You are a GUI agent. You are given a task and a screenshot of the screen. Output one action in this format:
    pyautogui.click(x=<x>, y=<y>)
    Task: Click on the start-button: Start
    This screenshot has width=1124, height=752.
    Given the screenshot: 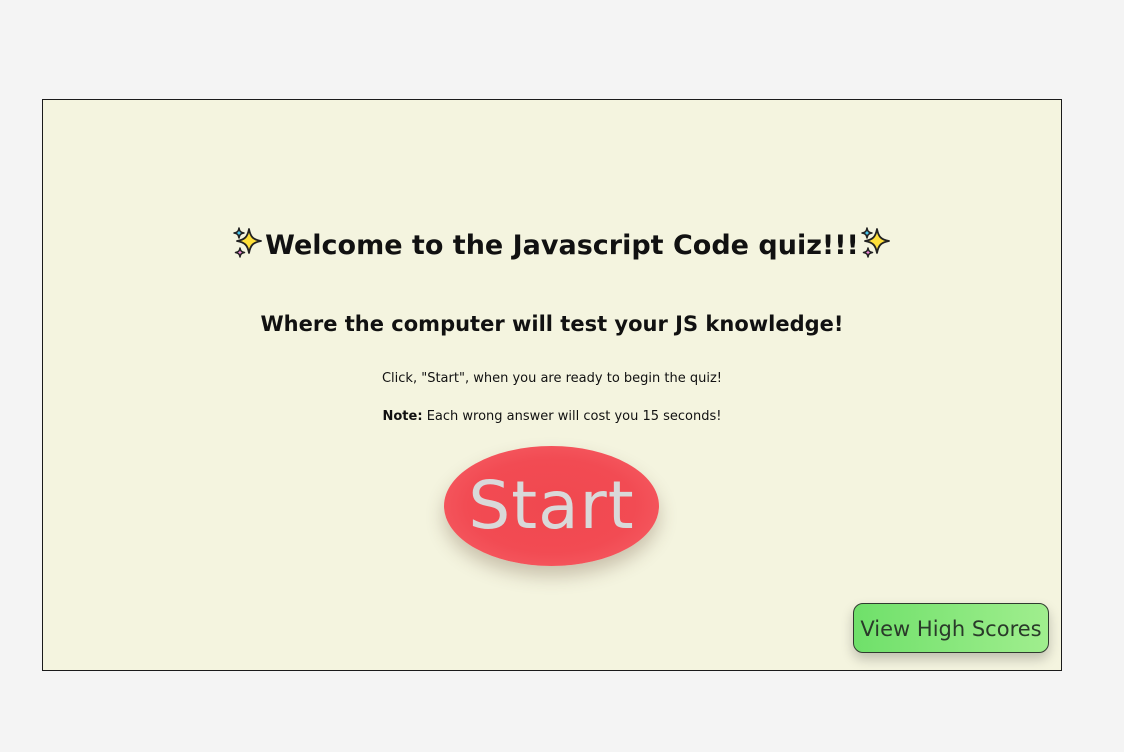 What is the action you would take?
    pyautogui.click(x=551, y=506)
    